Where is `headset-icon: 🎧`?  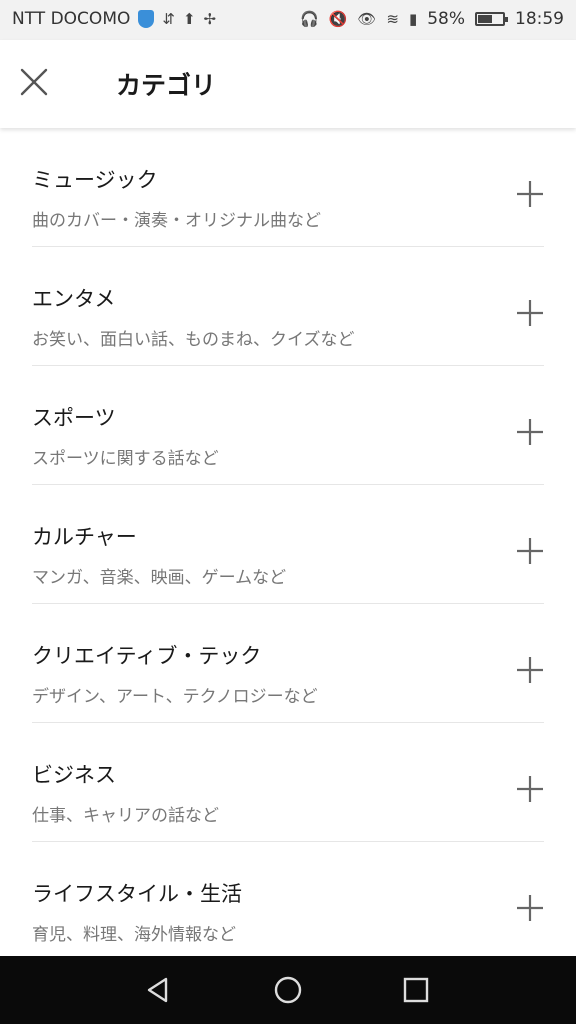 headset-icon: 🎧 is located at coordinates (309, 19).